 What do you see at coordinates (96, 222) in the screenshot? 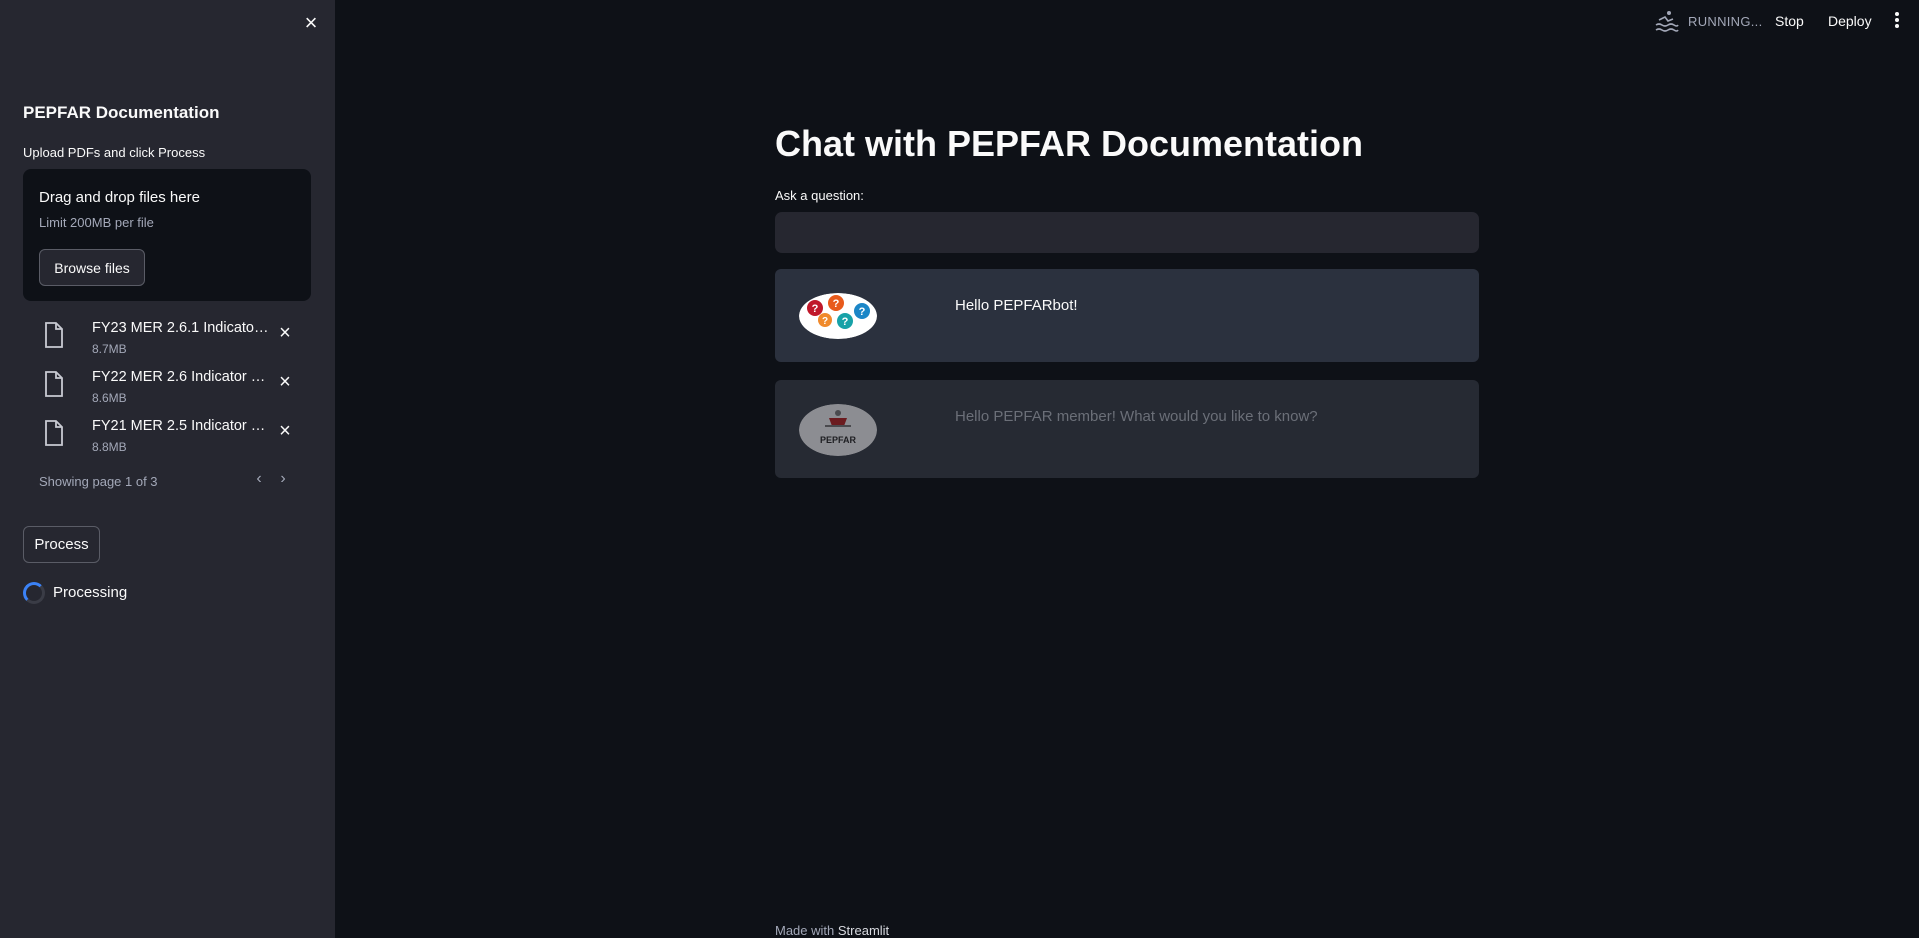
I see `dropzone-limit: Limit 200MB per file` at bounding box center [96, 222].